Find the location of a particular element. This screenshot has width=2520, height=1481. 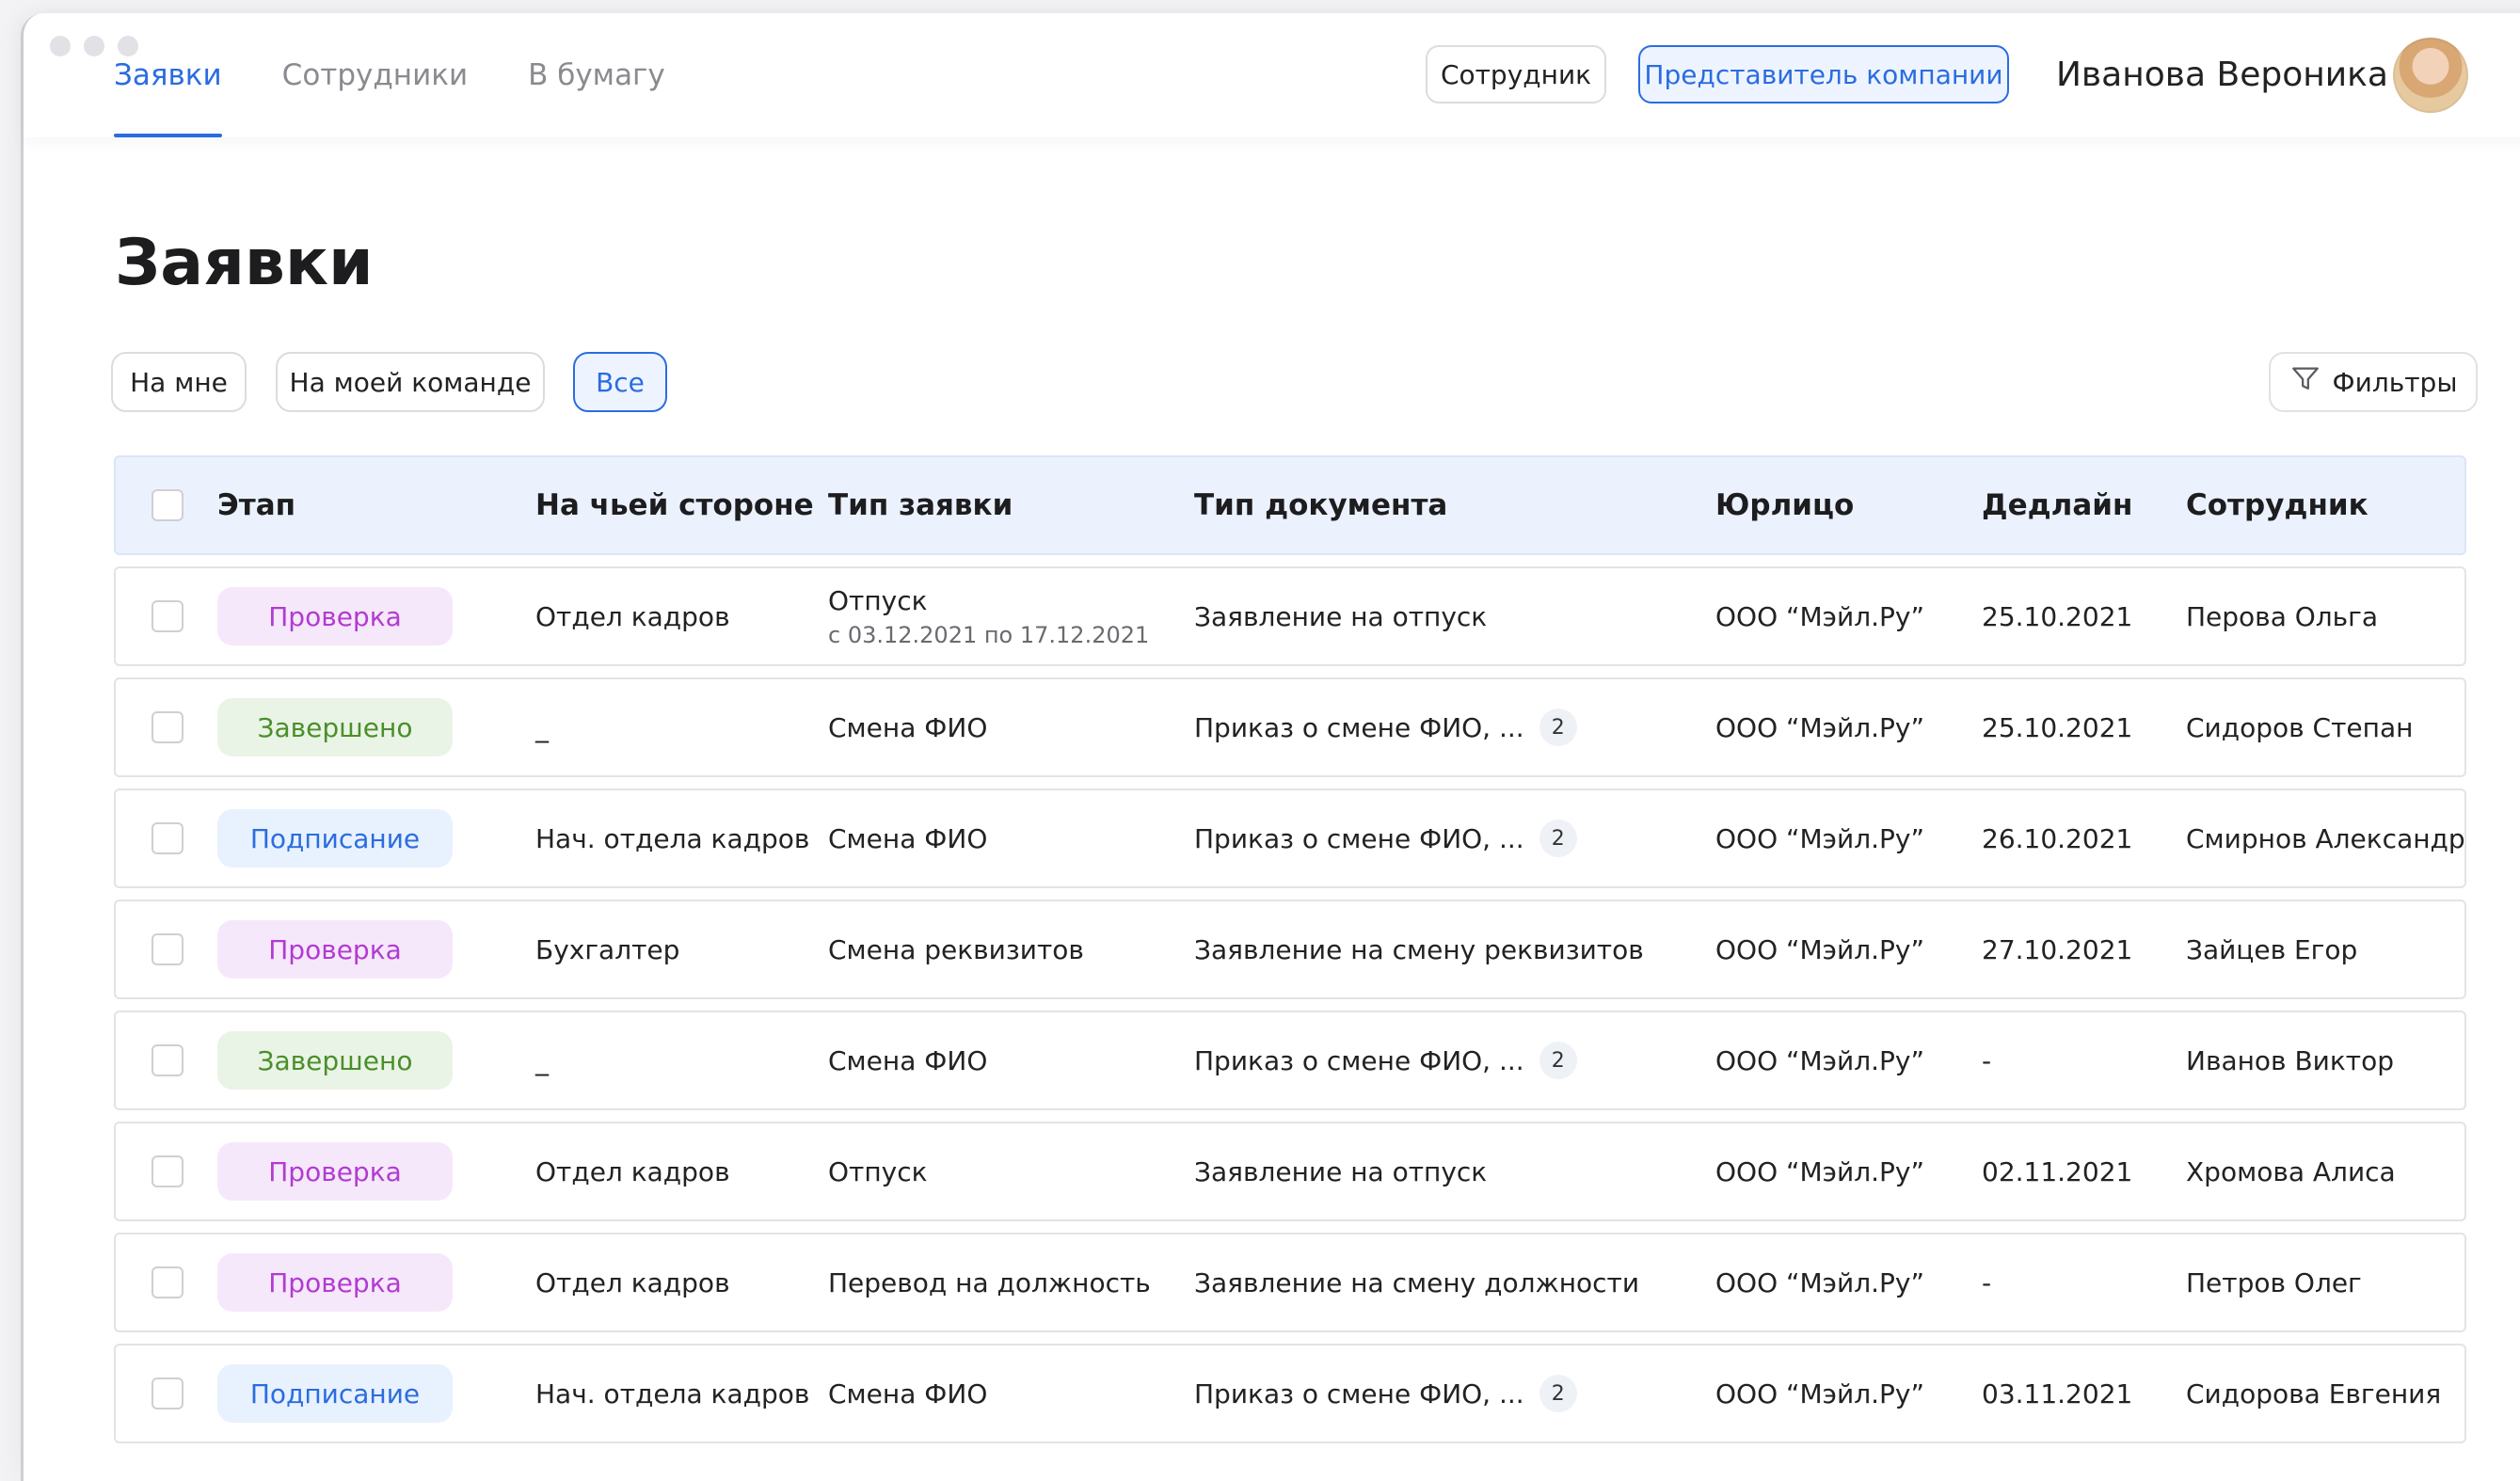

role-employee-button: Сотрудник is located at coordinates (1516, 75).